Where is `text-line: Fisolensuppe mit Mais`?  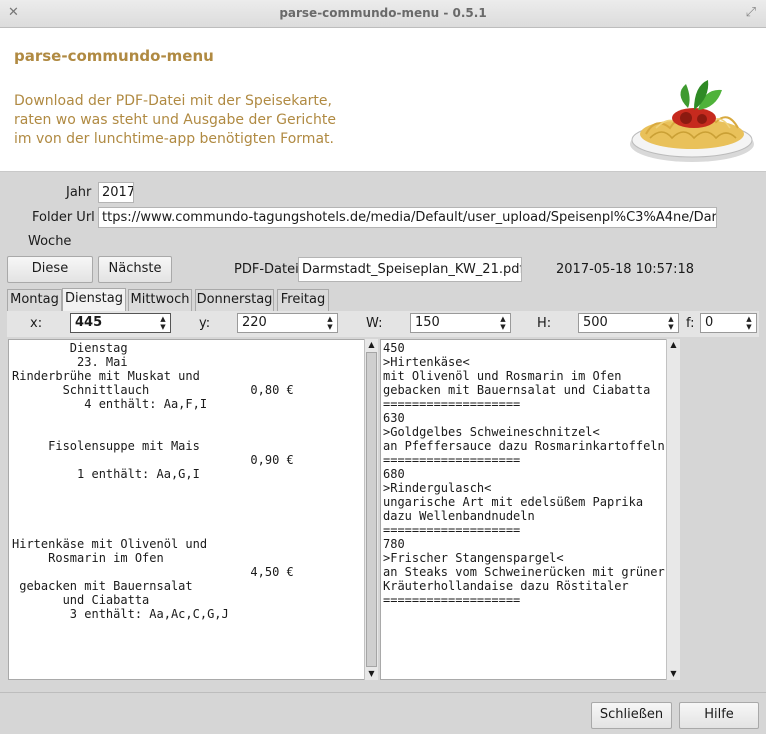
text-line: Fisolensuppe mit Mais is located at coordinates (106, 446).